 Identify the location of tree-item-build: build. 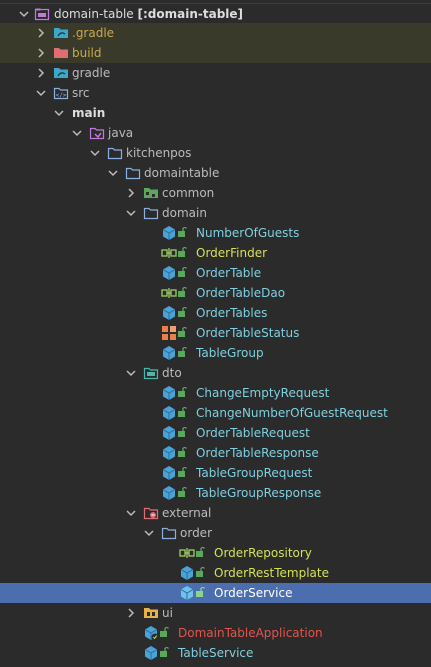
(215, 53).